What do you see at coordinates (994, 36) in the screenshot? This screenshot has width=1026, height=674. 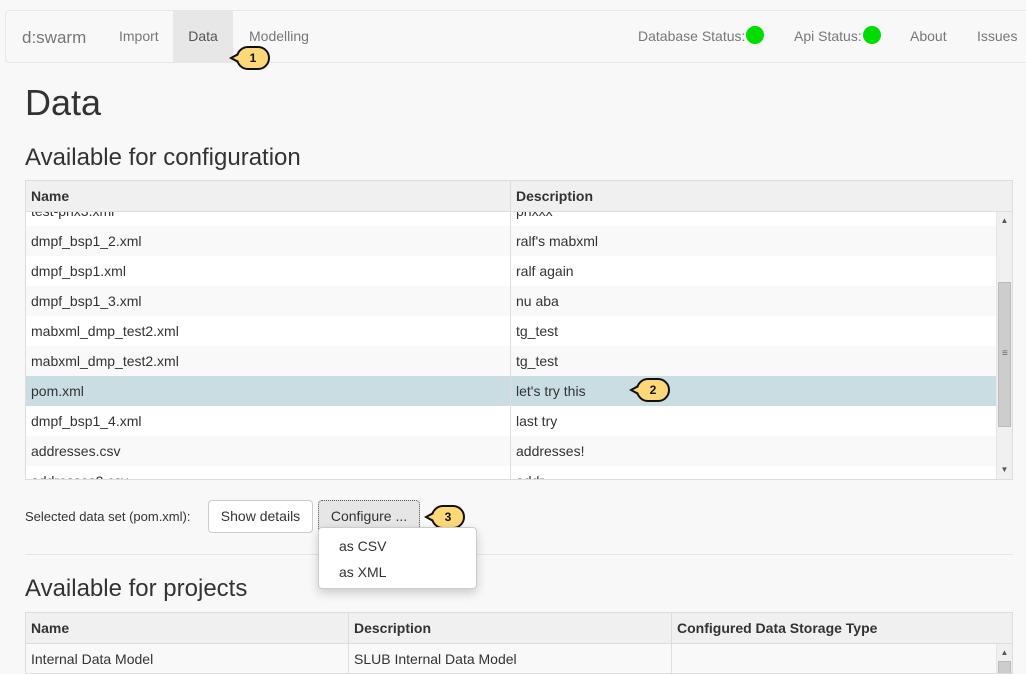 I see `nav-issues: Issues` at bounding box center [994, 36].